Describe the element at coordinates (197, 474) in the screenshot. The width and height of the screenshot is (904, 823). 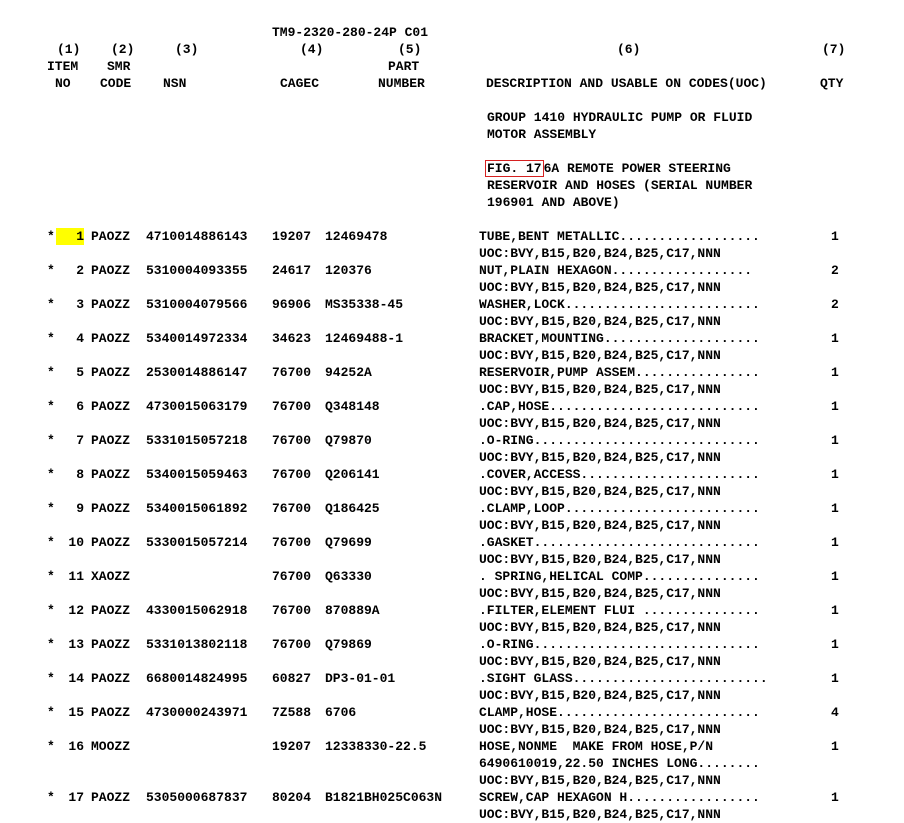
I see `nsn: 5340015059463` at that location.